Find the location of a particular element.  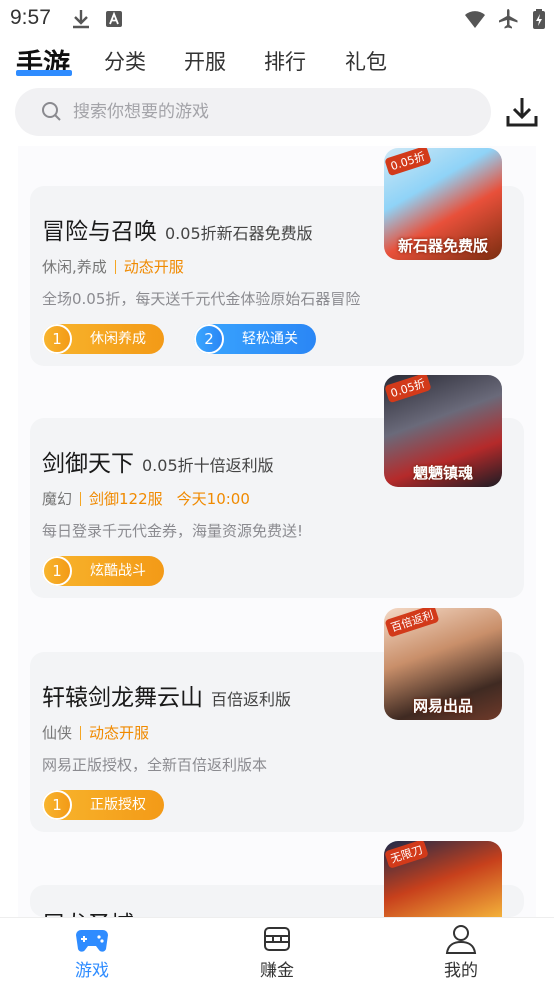

game-thumbnail: 0.05折 魍魉镇魂 is located at coordinates (443, 431).